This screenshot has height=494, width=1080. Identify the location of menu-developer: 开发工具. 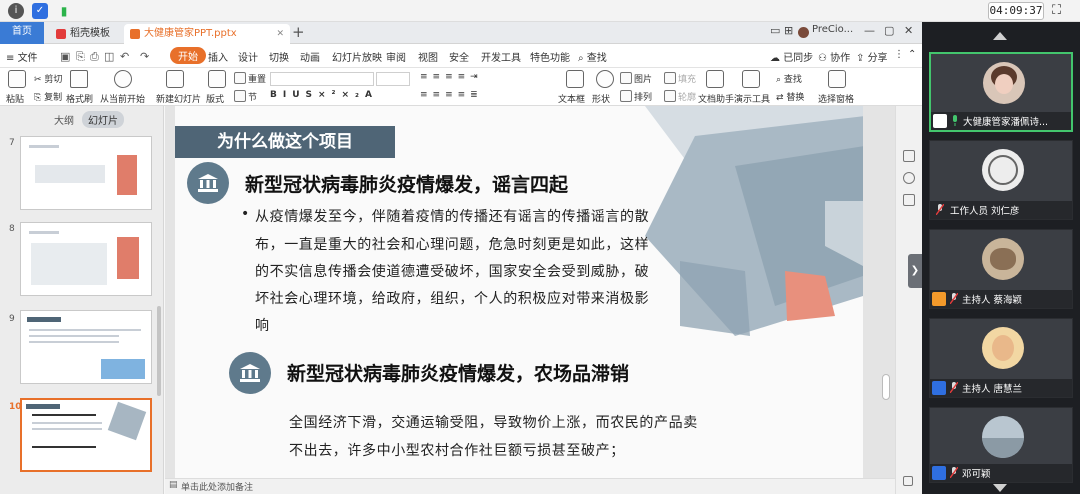
(501, 56).